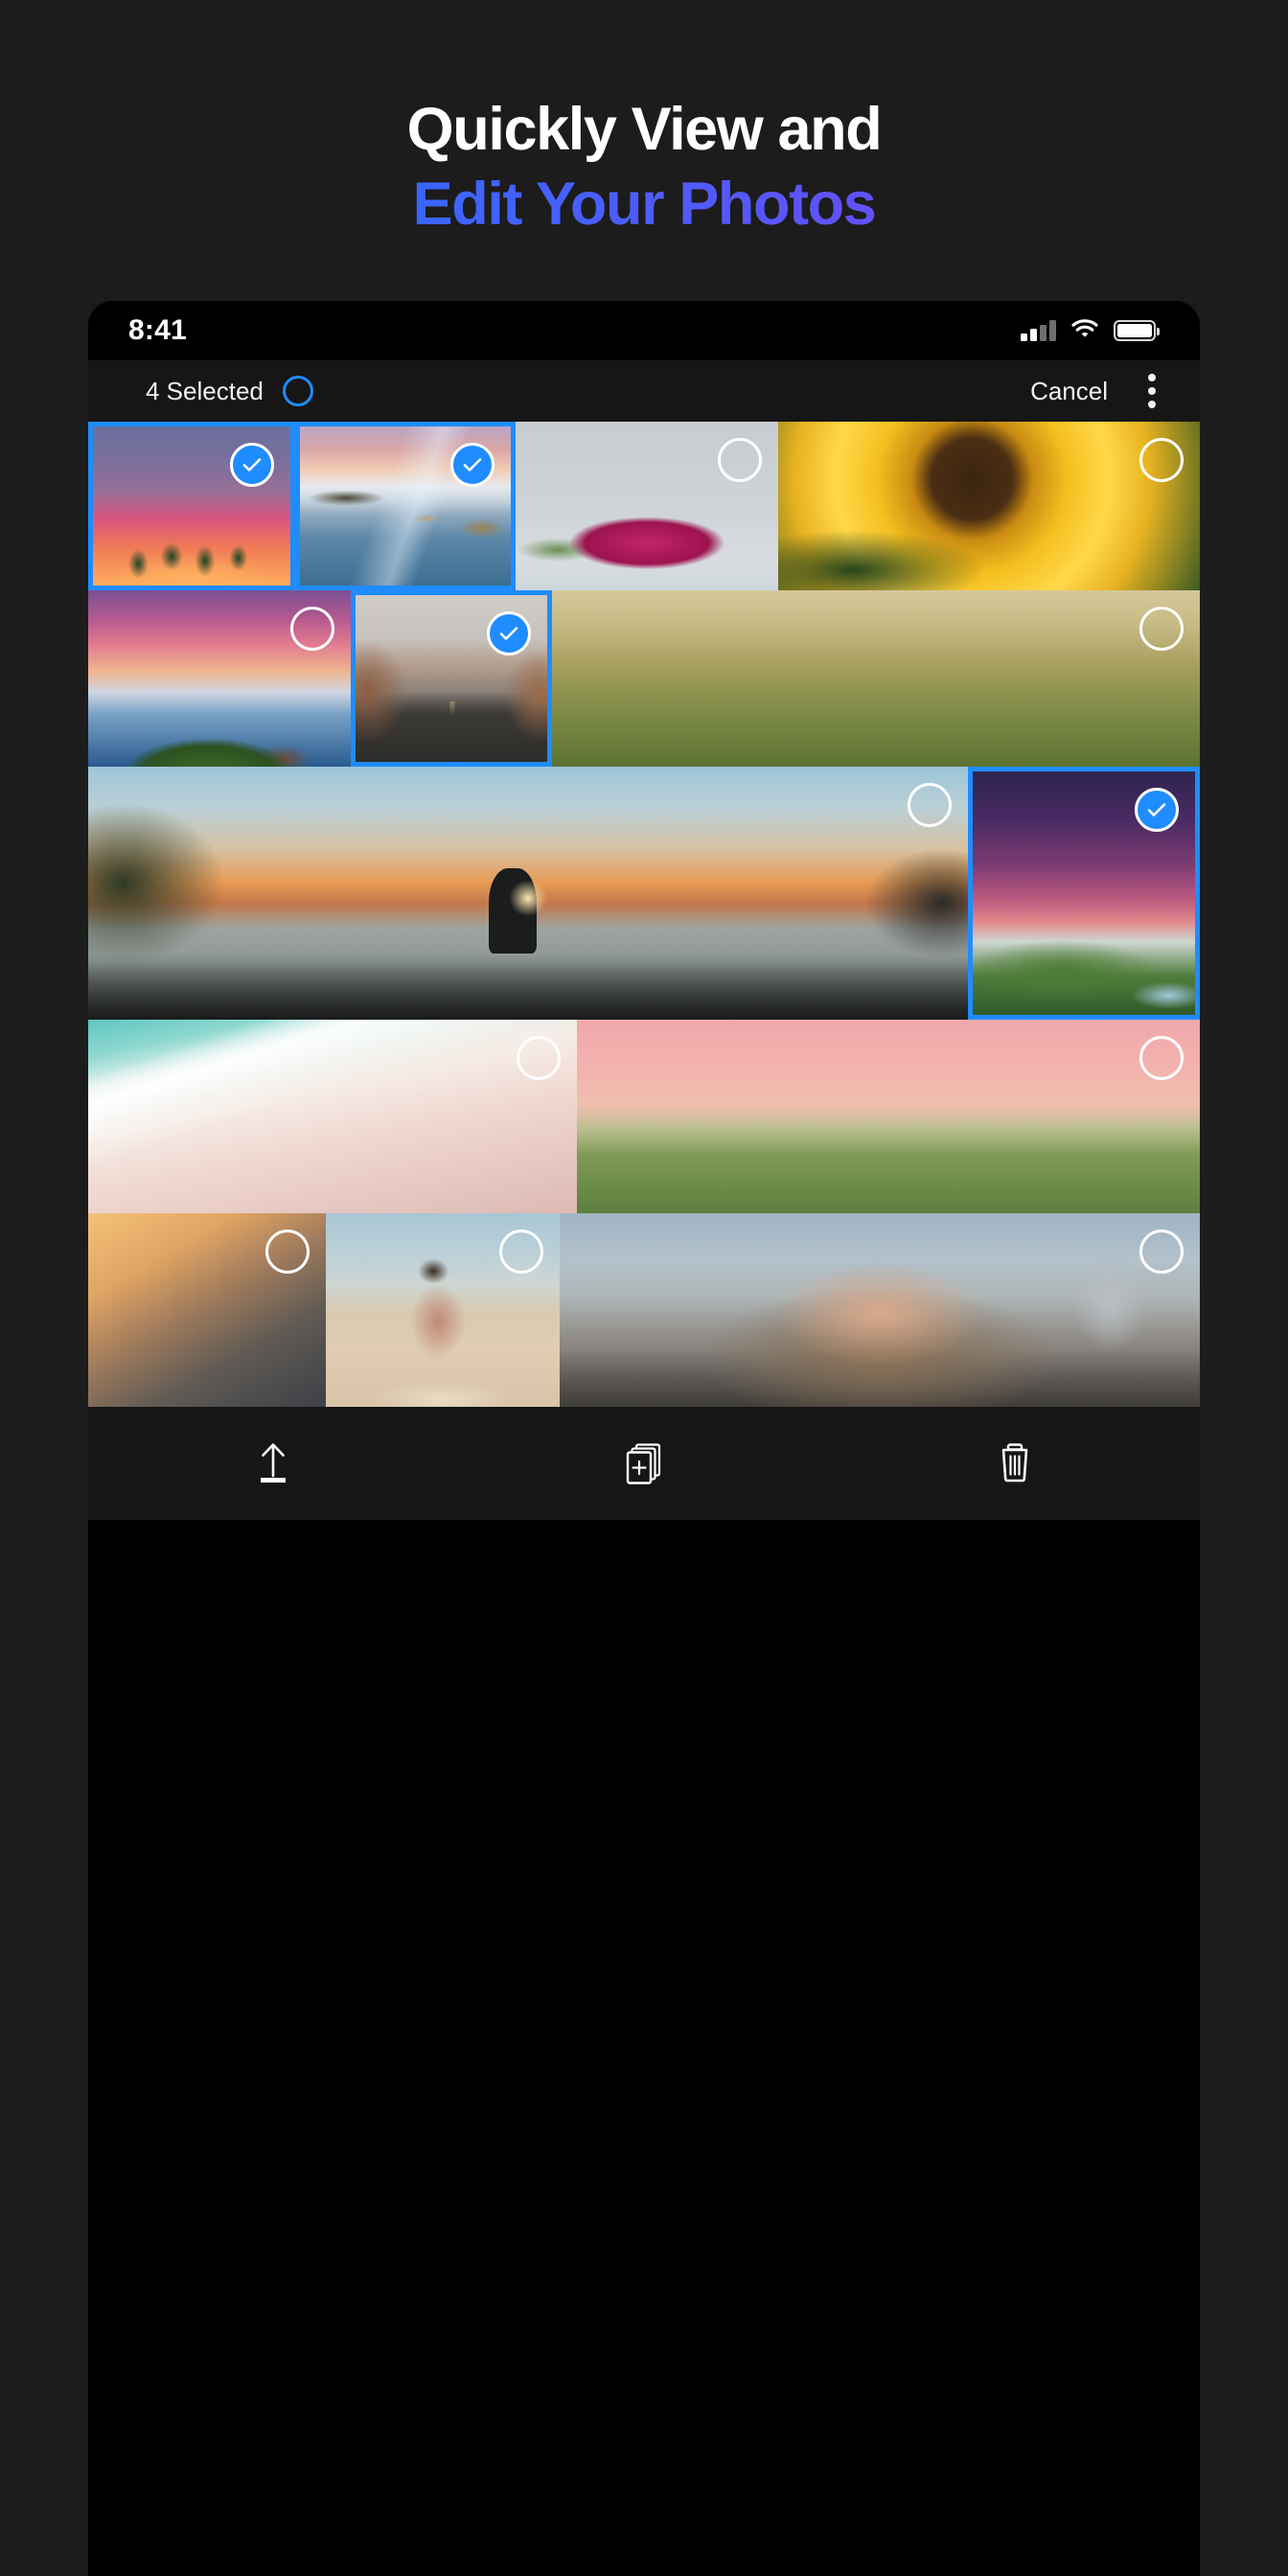 The width and height of the screenshot is (1288, 2576). What do you see at coordinates (451, 678) in the screenshot?
I see `photo-desert-road` at bounding box center [451, 678].